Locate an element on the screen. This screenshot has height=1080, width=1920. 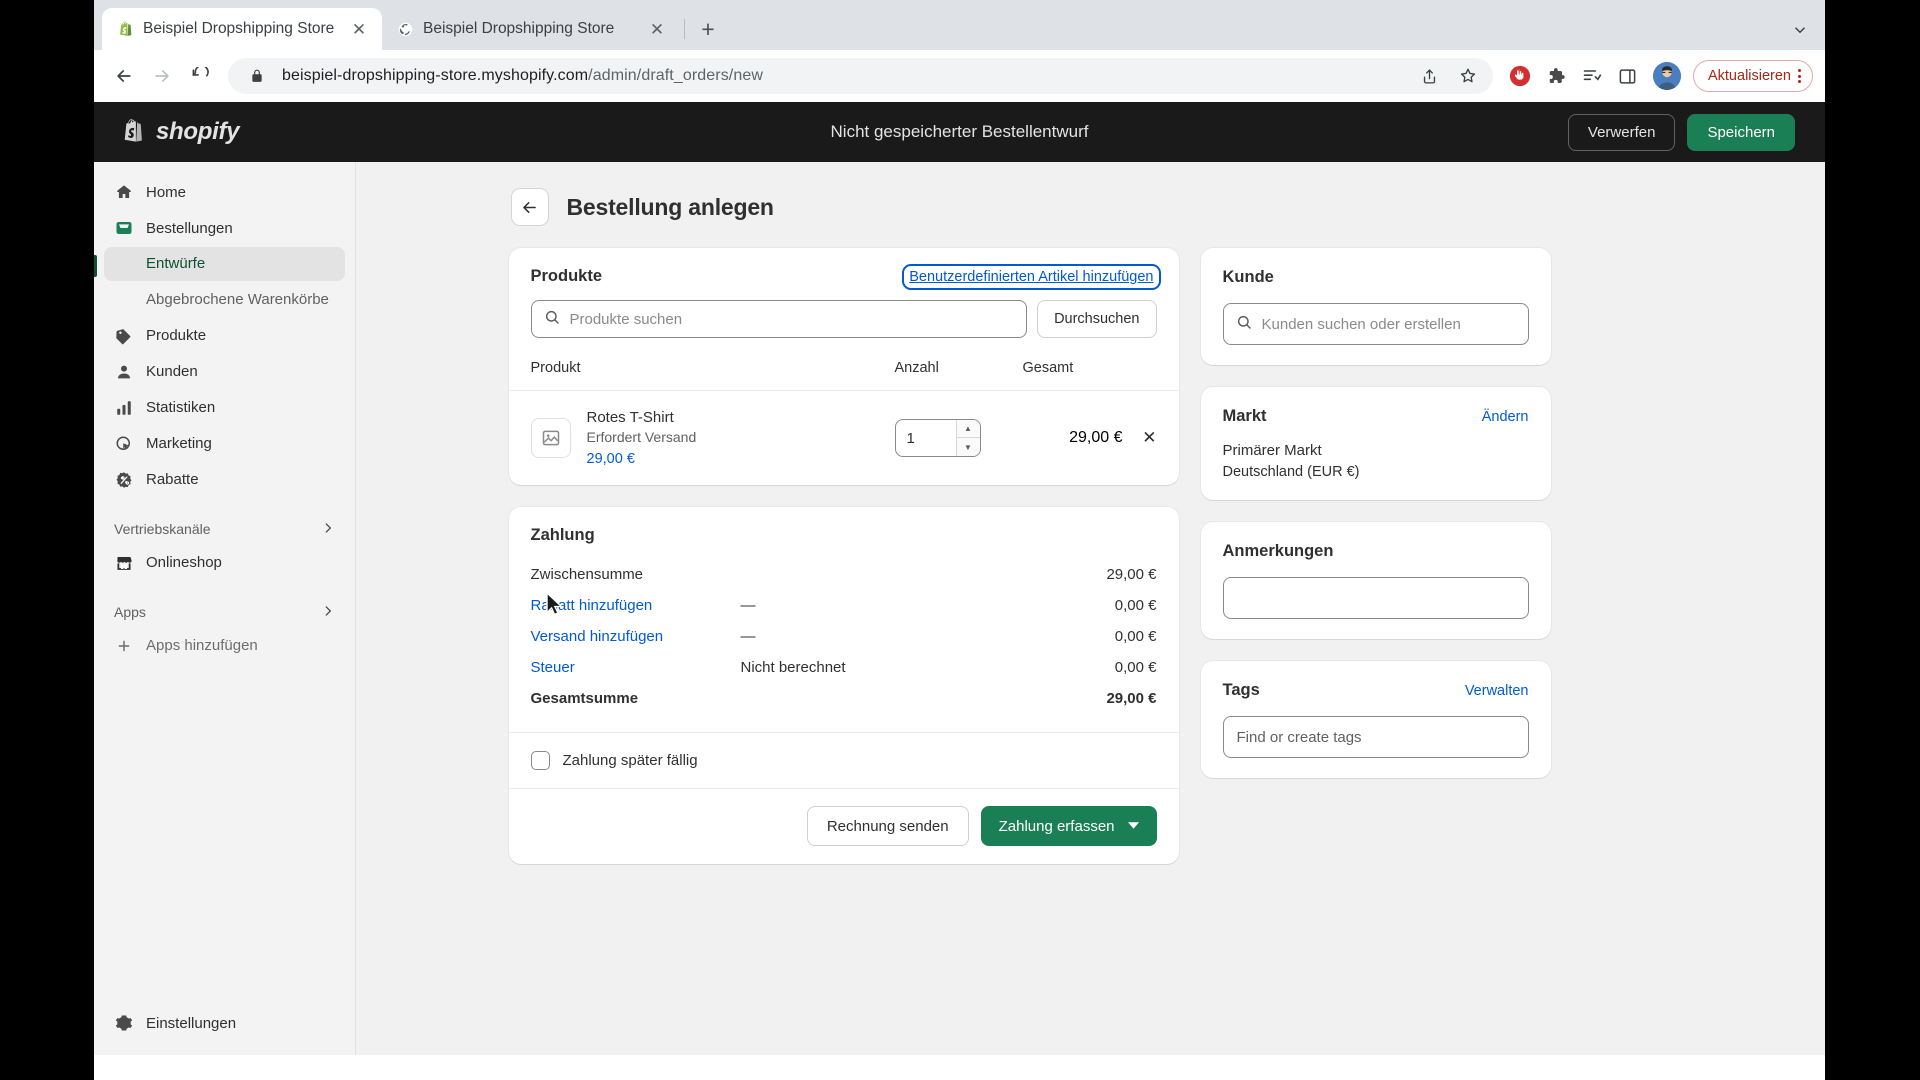
reading-list-icon is located at coordinates (1592, 76).